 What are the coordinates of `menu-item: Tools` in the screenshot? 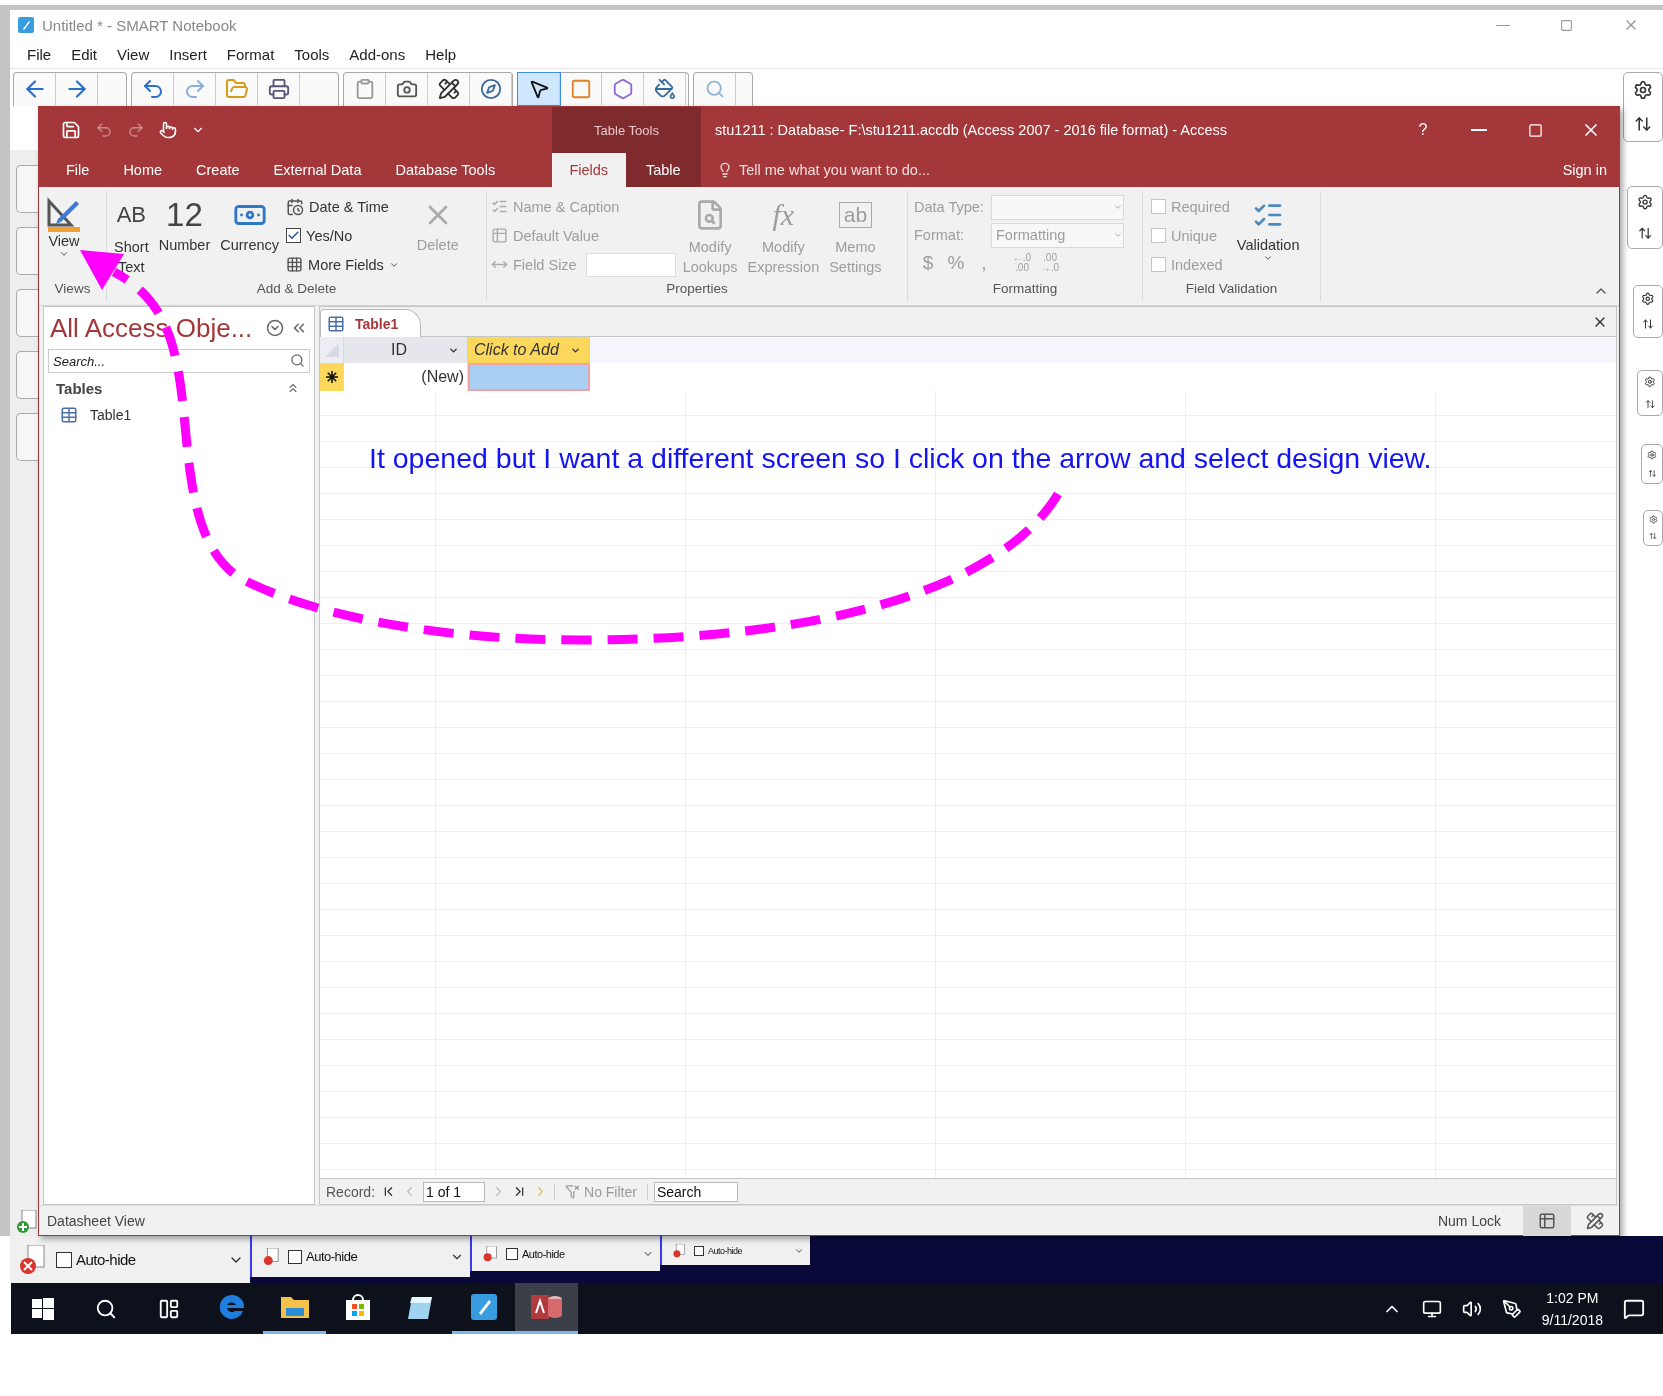 It's located at (311, 54).